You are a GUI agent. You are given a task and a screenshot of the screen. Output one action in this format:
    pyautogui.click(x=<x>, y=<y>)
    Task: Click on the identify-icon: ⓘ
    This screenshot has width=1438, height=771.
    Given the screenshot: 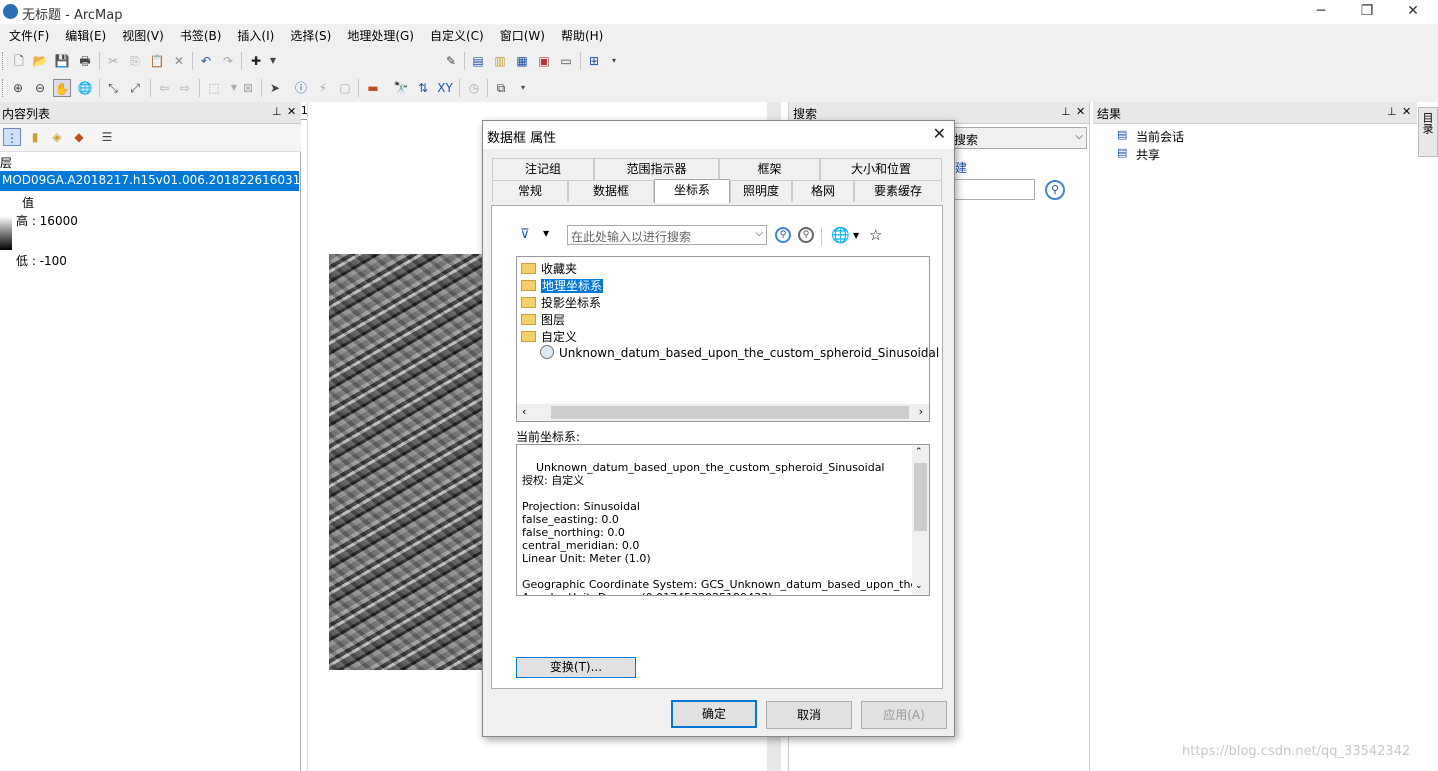 What is the action you would take?
    pyautogui.click(x=301, y=88)
    